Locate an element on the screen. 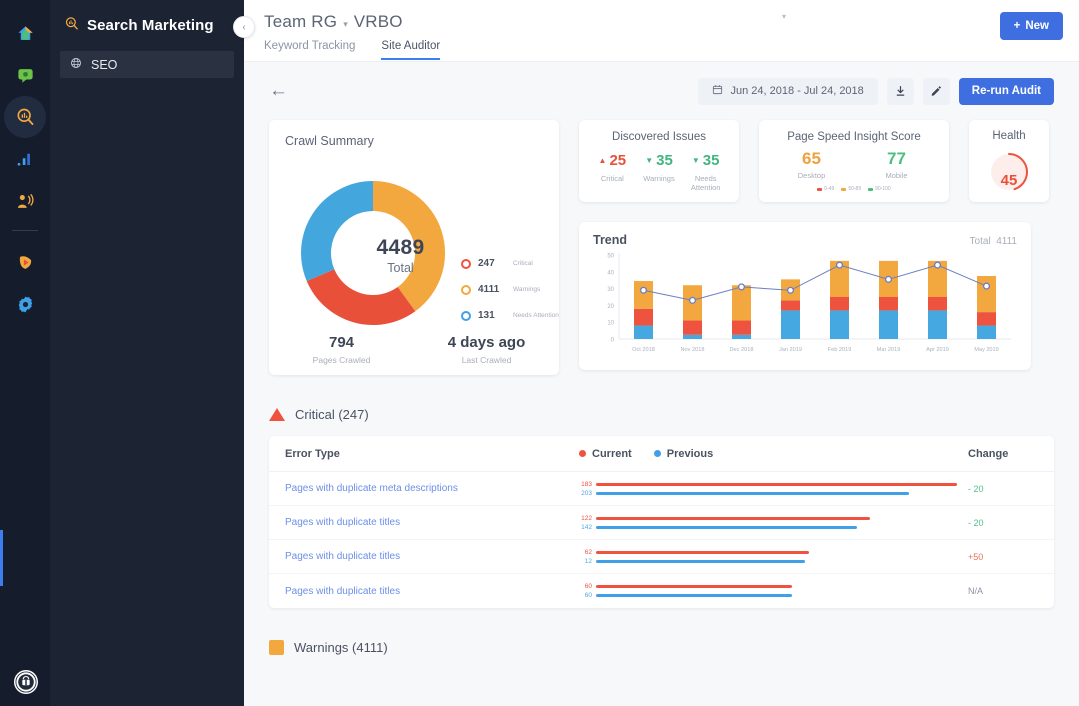 This screenshot has height=706, width=1079. chat-icon-glyph is located at coordinates (25, 75).